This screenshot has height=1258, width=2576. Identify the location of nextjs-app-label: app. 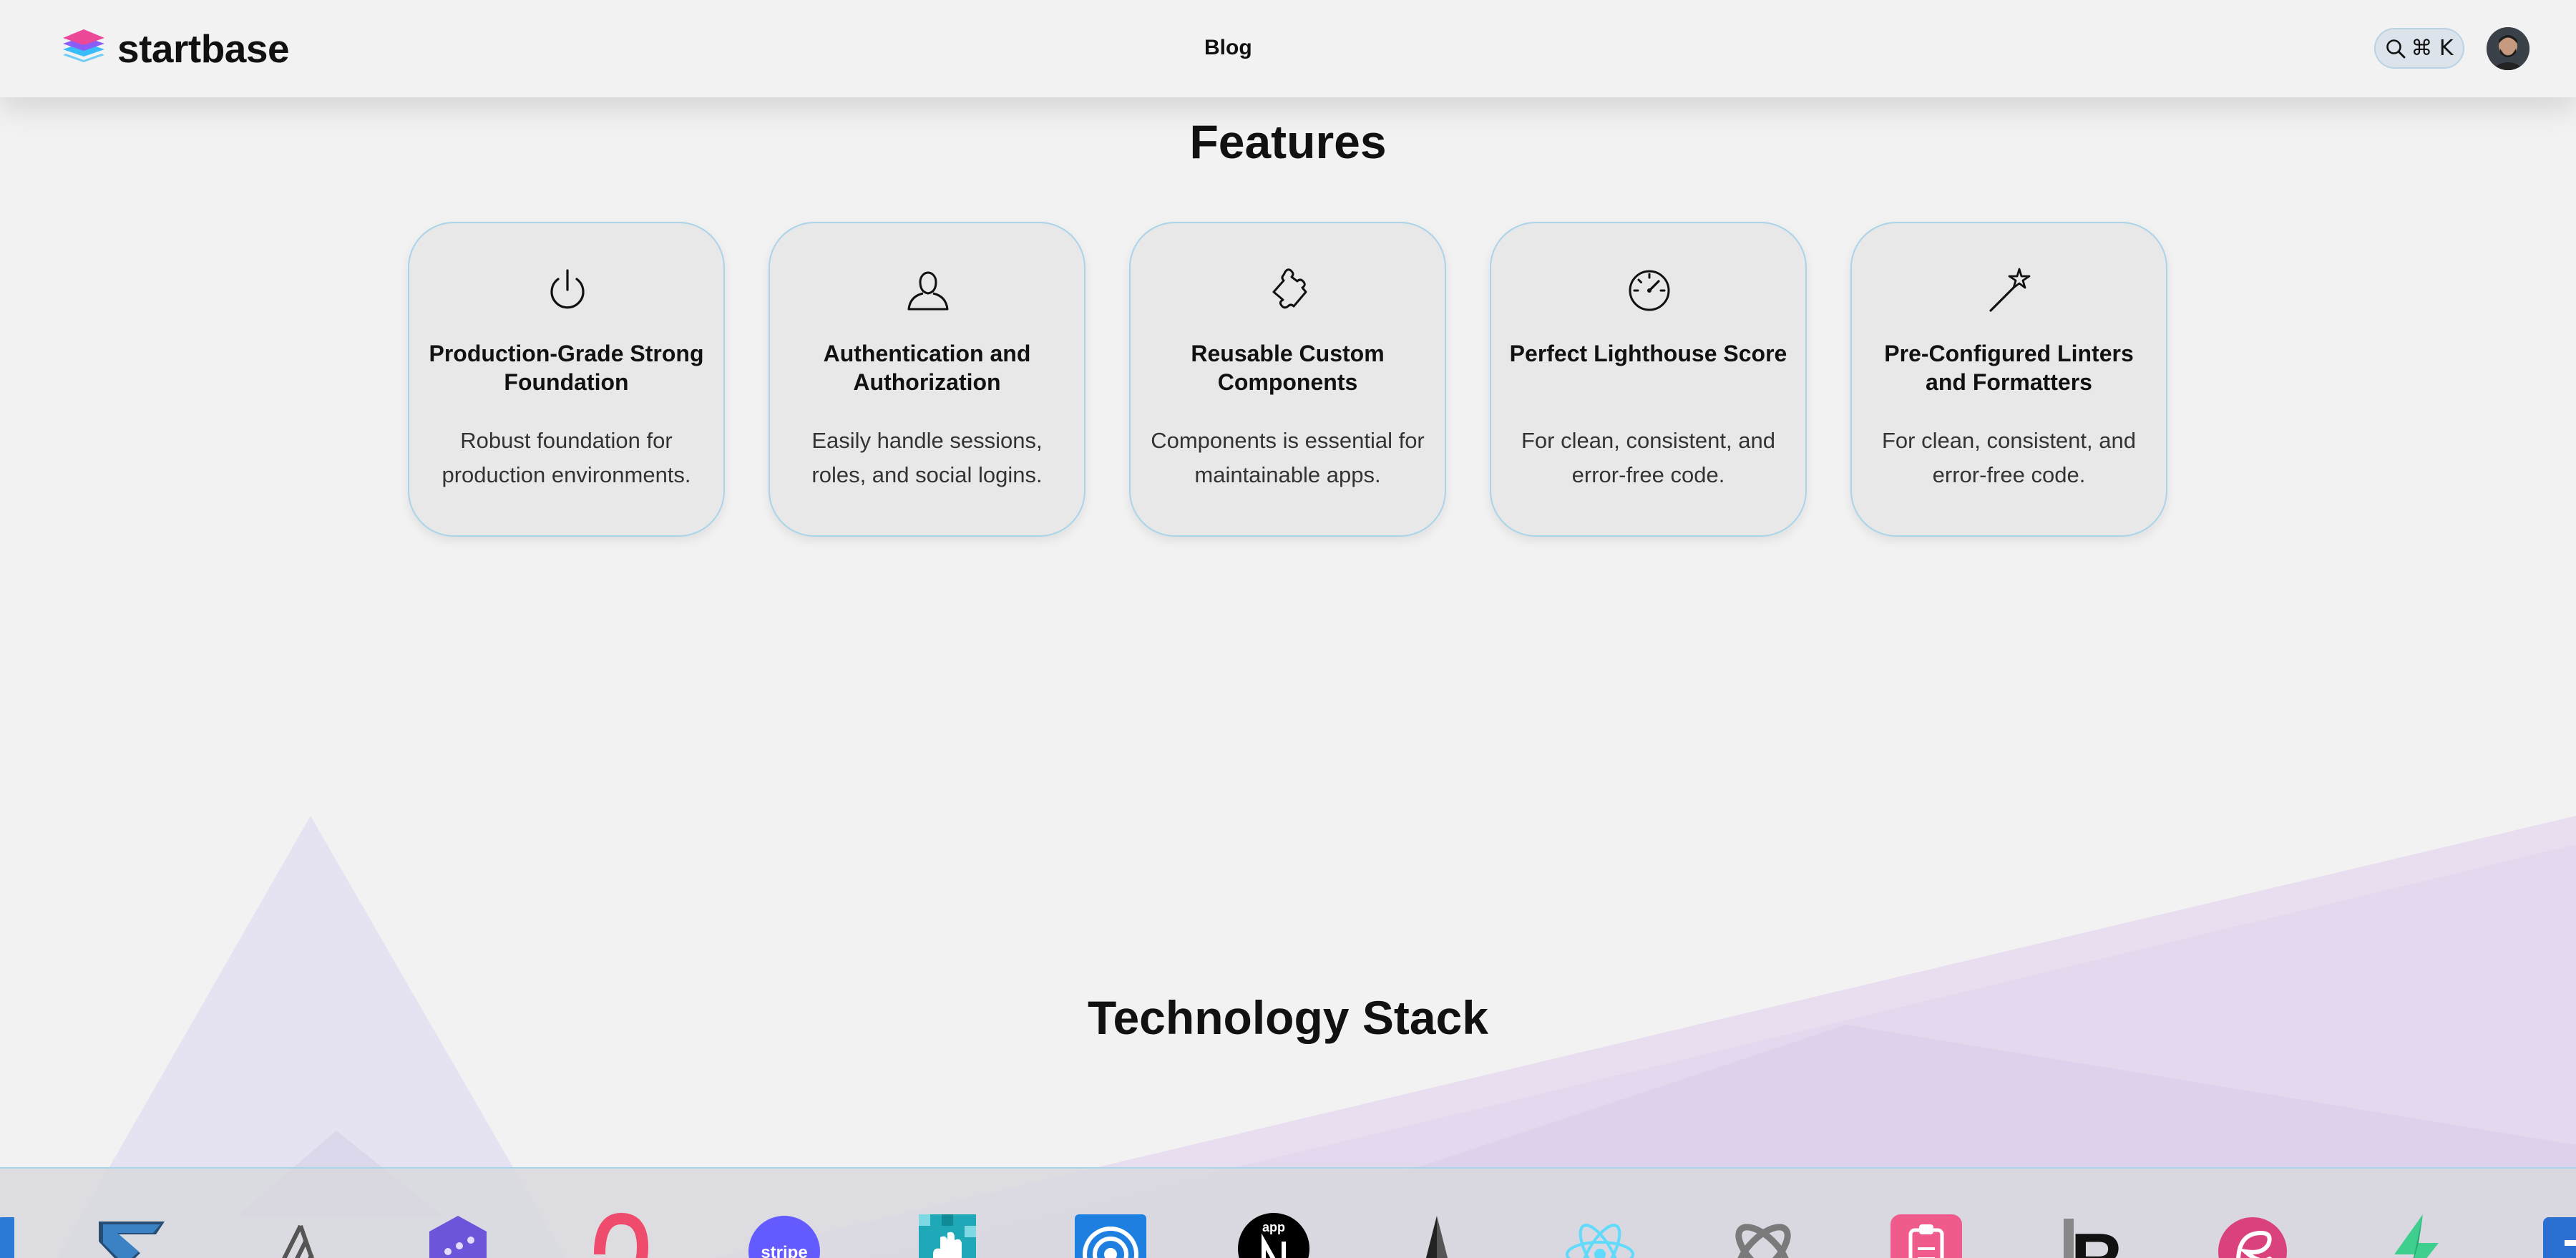
(1273, 1227).